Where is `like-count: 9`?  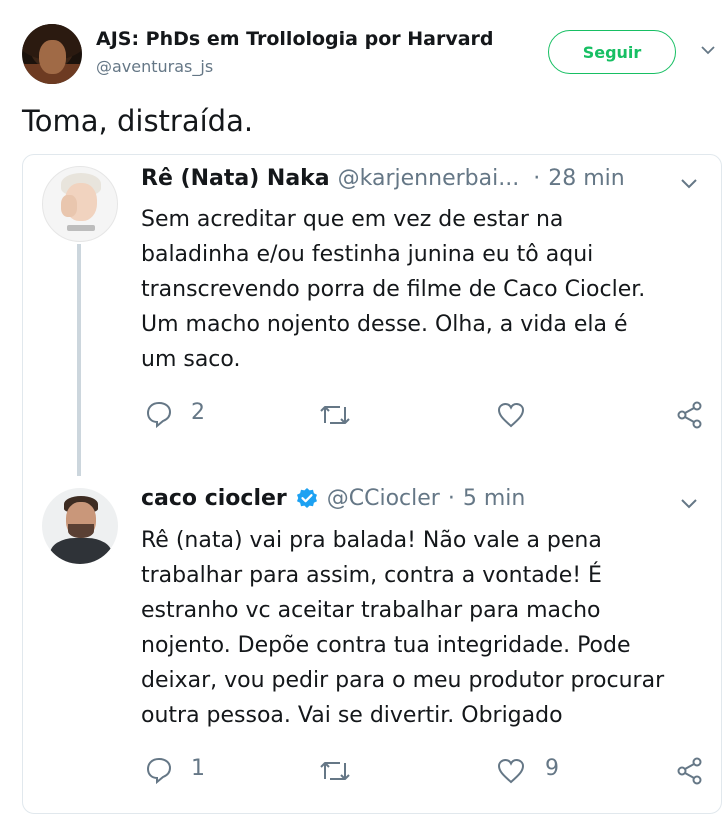 like-count: 9 is located at coordinates (552, 768).